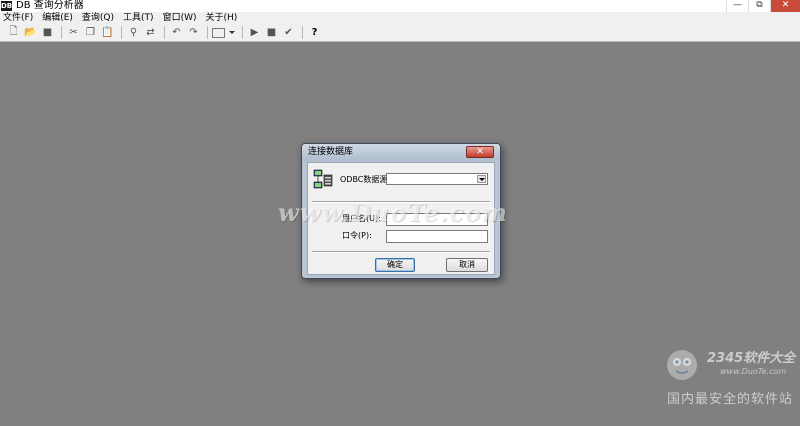  Describe the element at coordinates (401, 152) in the screenshot. I see `dialog-title-bar: 连接数据库 ✕` at that location.